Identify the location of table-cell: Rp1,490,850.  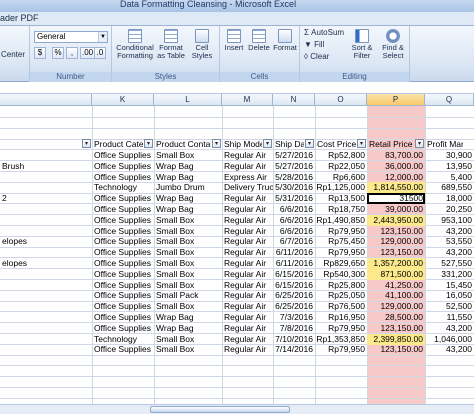
(341, 220).